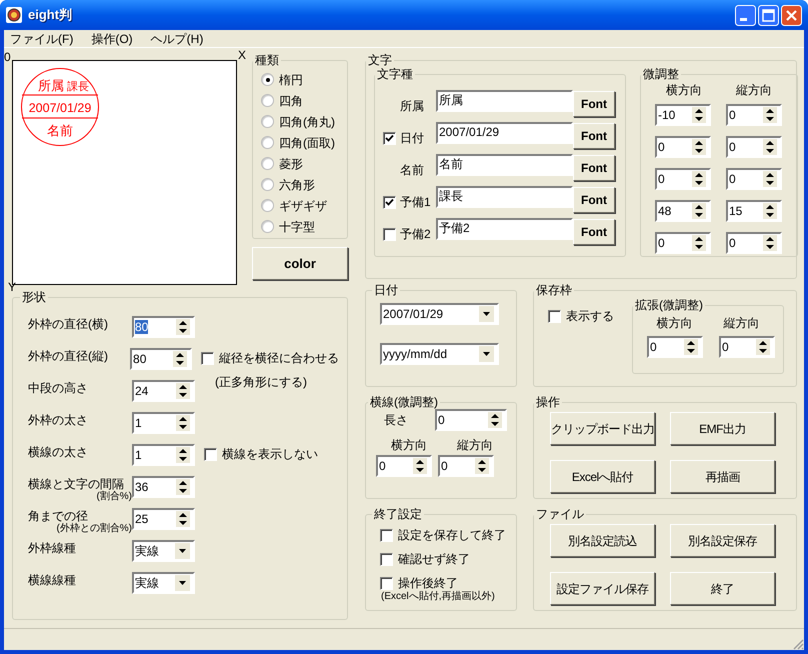 This screenshot has height=654, width=808. What do you see at coordinates (754, 211) in the screenshot?
I see `number-field: 15` at bounding box center [754, 211].